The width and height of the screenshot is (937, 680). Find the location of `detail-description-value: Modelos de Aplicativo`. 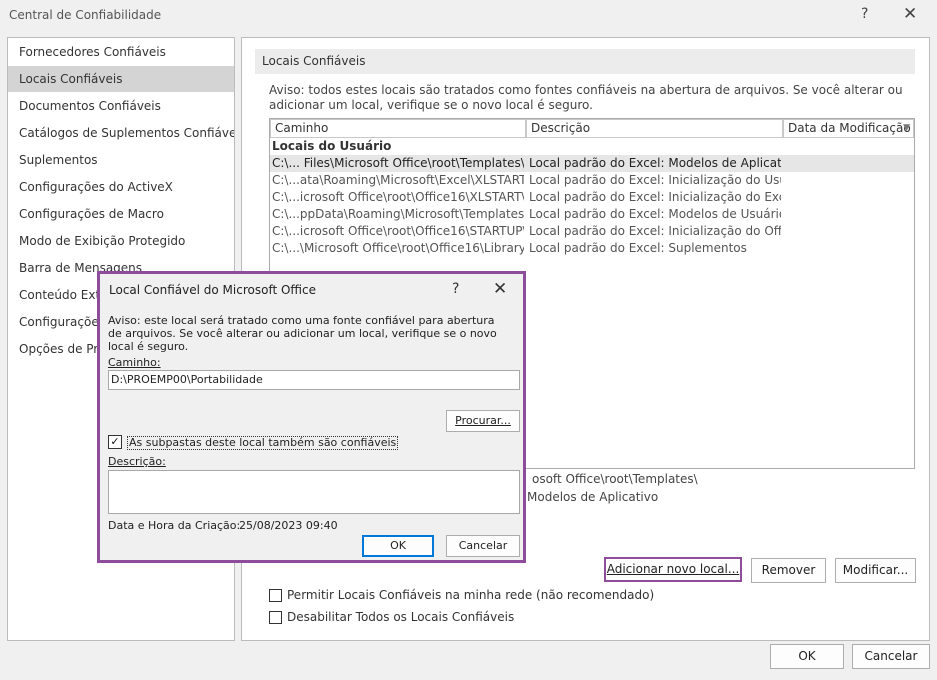

detail-description-value: Modelos de Aplicativo is located at coordinates (593, 497).